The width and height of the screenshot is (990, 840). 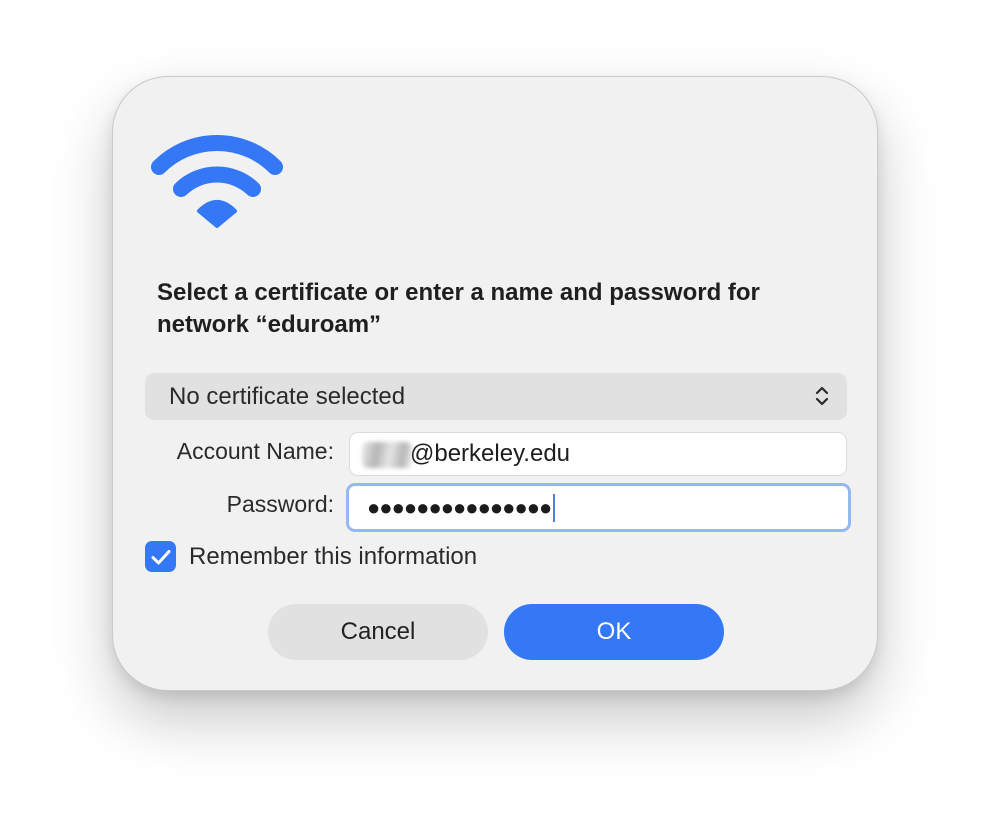 I want to click on remember-checkbox-row: Remember this information, so click(x=311, y=556).